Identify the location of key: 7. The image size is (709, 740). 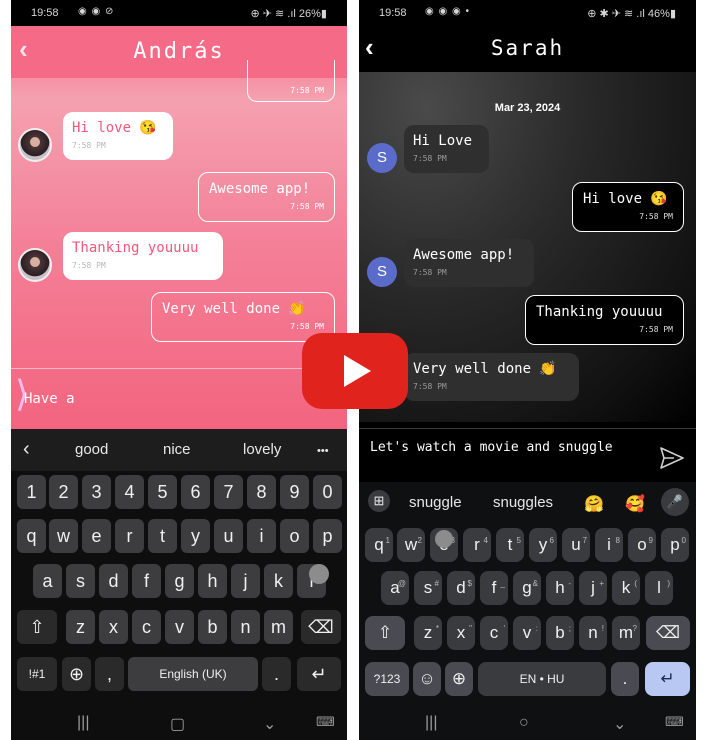
(228, 492).